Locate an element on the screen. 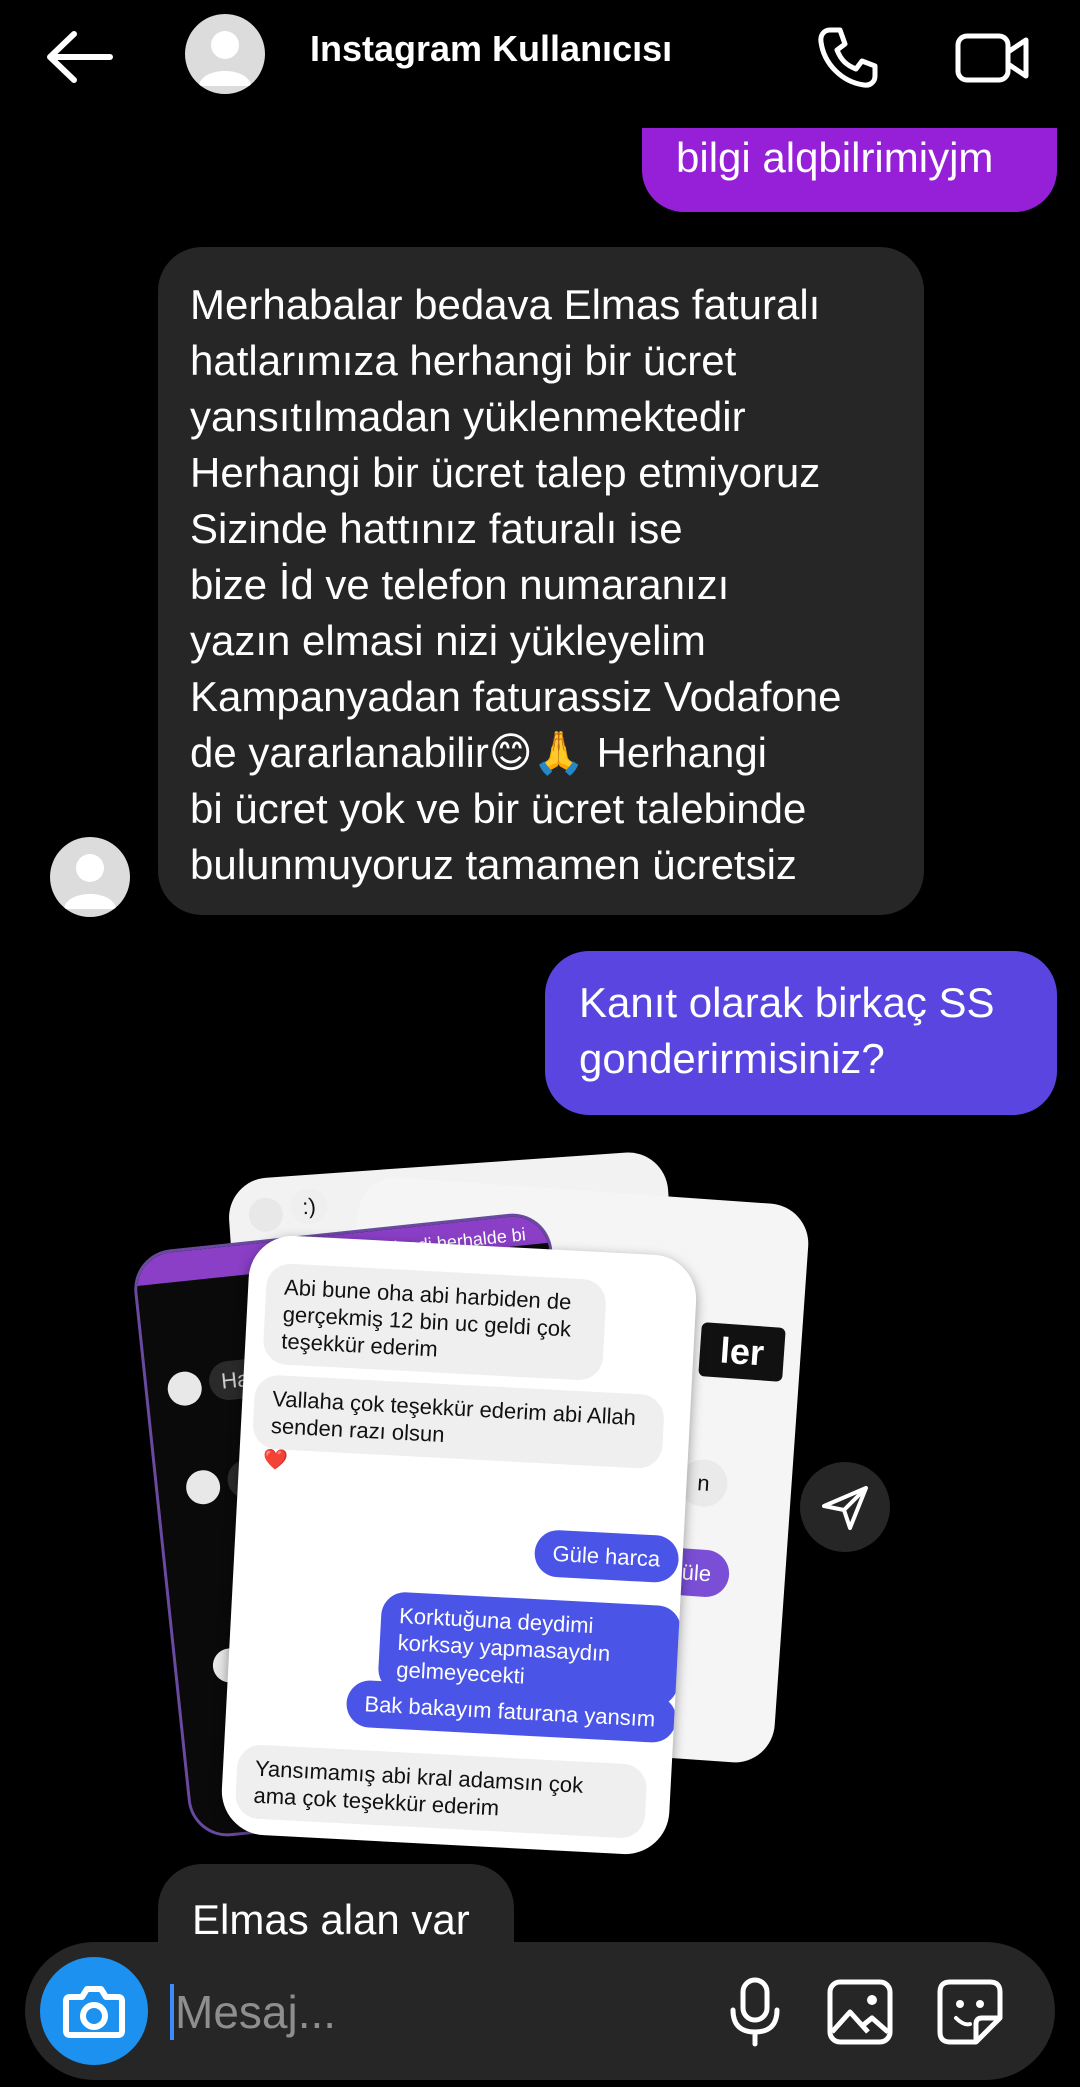  message-composer is located at coordinates (540, 2011).